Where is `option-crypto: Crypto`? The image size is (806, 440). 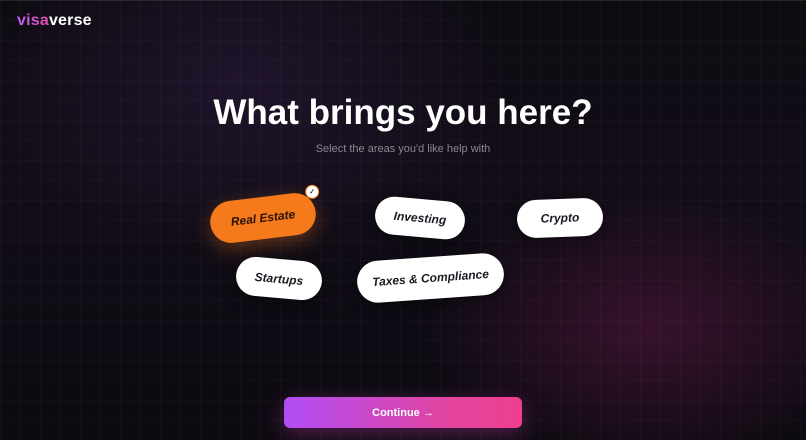 option-crypto: Crypto is located at coordinates (560, 218).